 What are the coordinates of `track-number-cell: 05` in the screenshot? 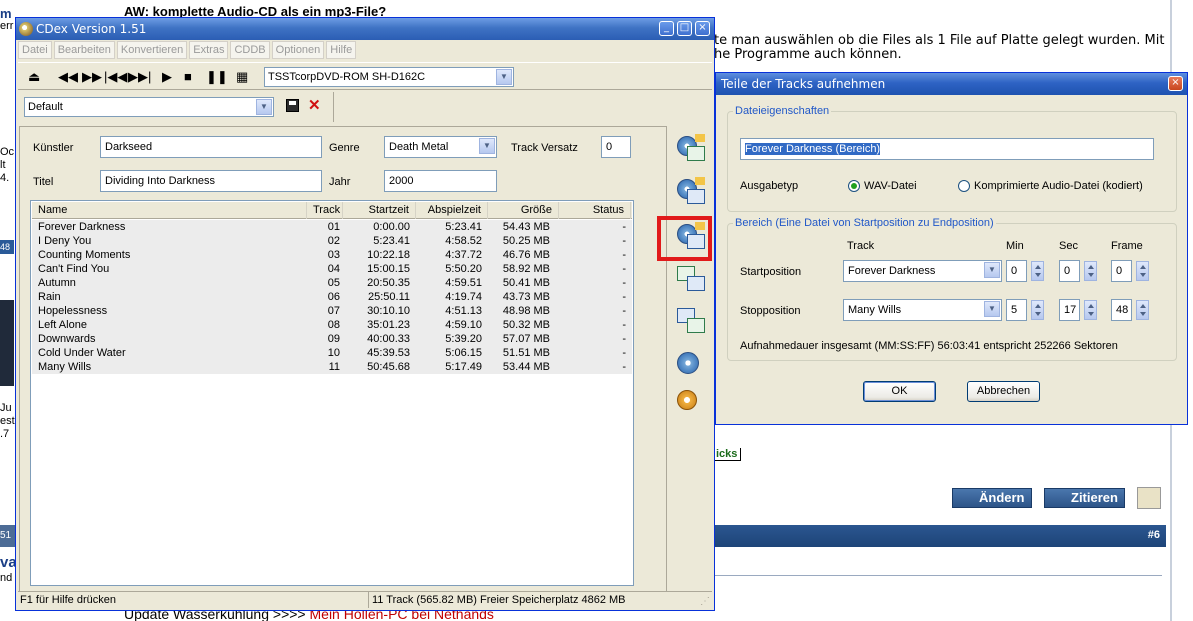 It's located at (333, 283).